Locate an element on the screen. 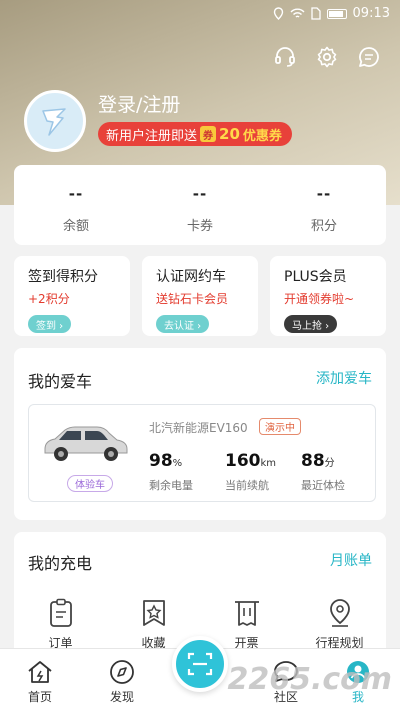 The height and width of the screenshot is (711, 400). scan-to-charge-button is located at coordinates (200, 664).